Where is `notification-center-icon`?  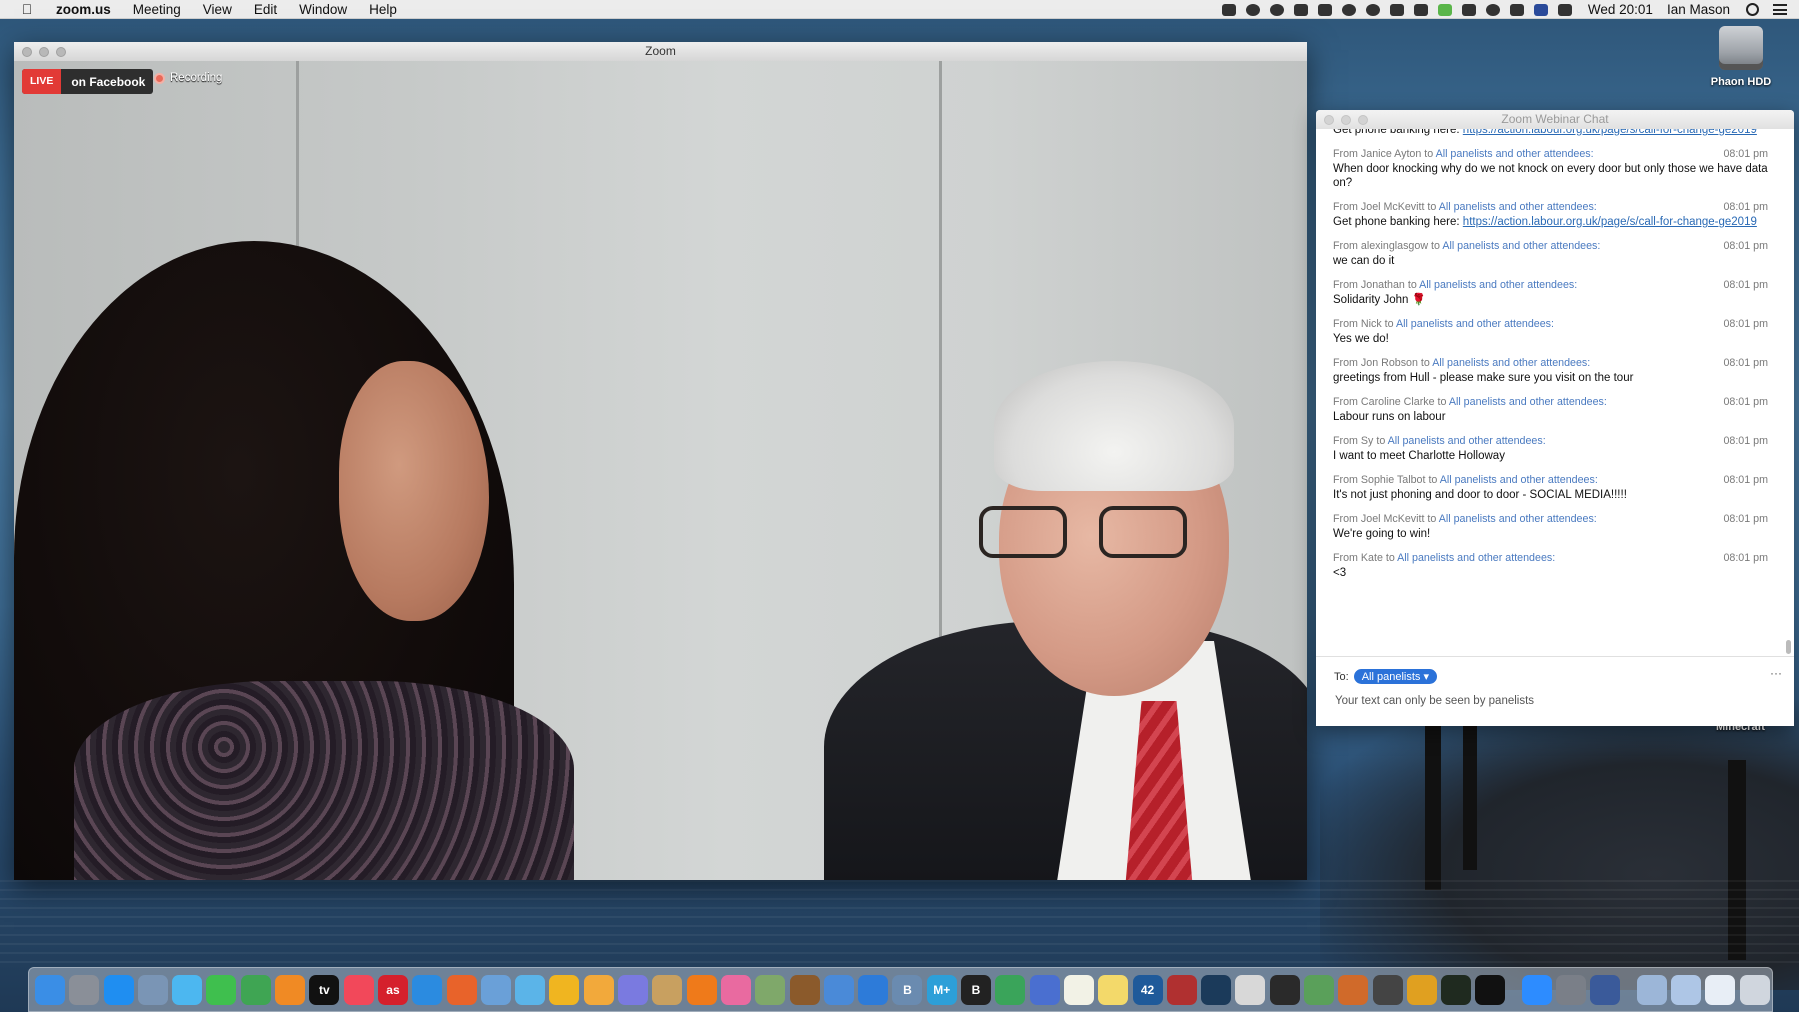
notification-center-icon is located at coordinates (1780, 9).